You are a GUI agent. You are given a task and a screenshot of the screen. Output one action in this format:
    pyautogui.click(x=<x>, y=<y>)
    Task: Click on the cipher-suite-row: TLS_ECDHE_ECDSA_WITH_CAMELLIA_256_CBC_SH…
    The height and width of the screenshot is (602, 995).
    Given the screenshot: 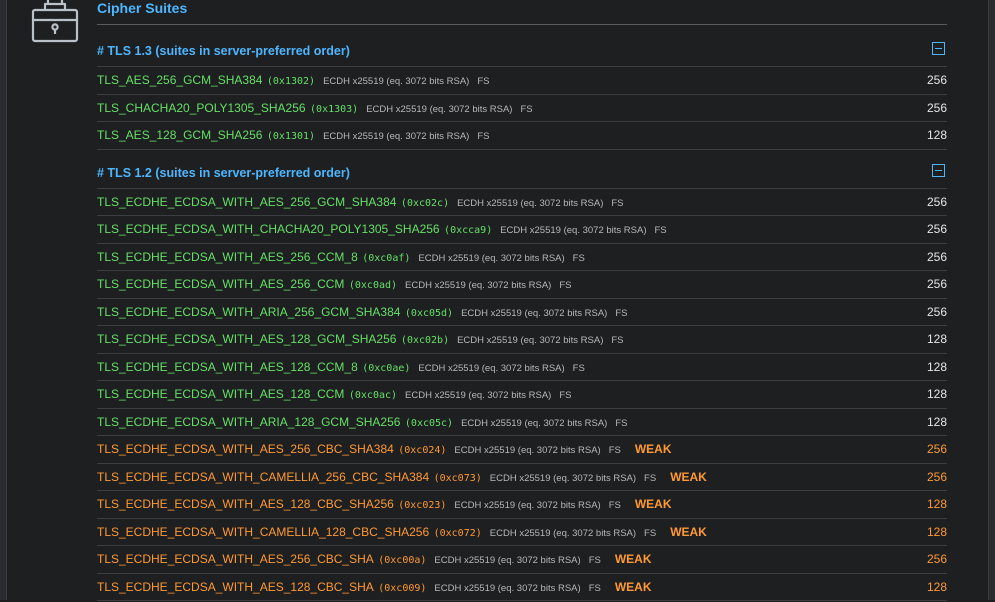 What is the action you would take?
    pyautogui.click(x=522, y=477)
    